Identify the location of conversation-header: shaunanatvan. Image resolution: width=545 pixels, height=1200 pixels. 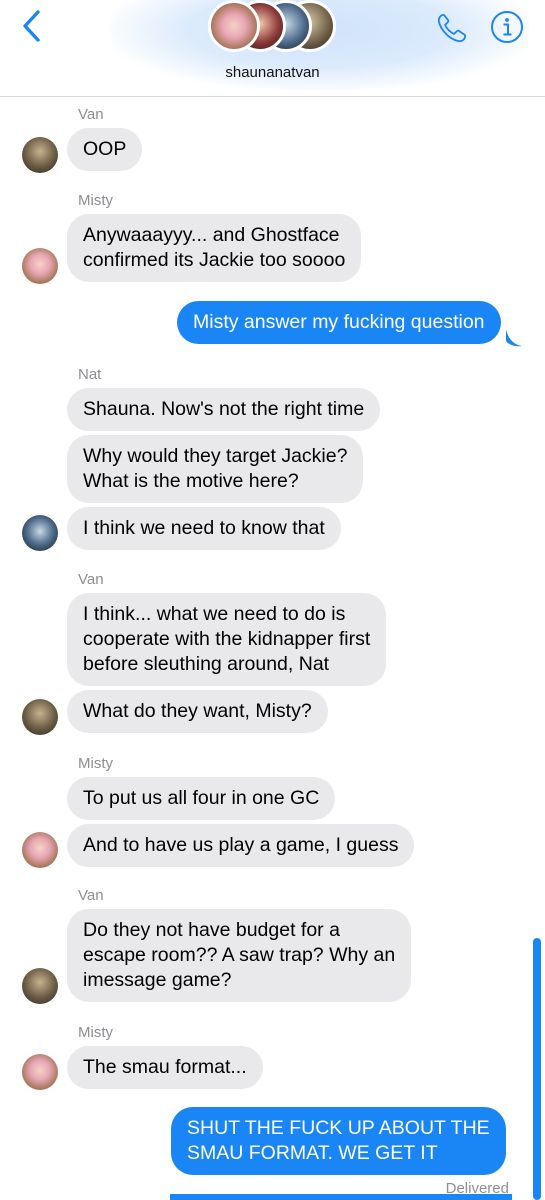
(272, 48).